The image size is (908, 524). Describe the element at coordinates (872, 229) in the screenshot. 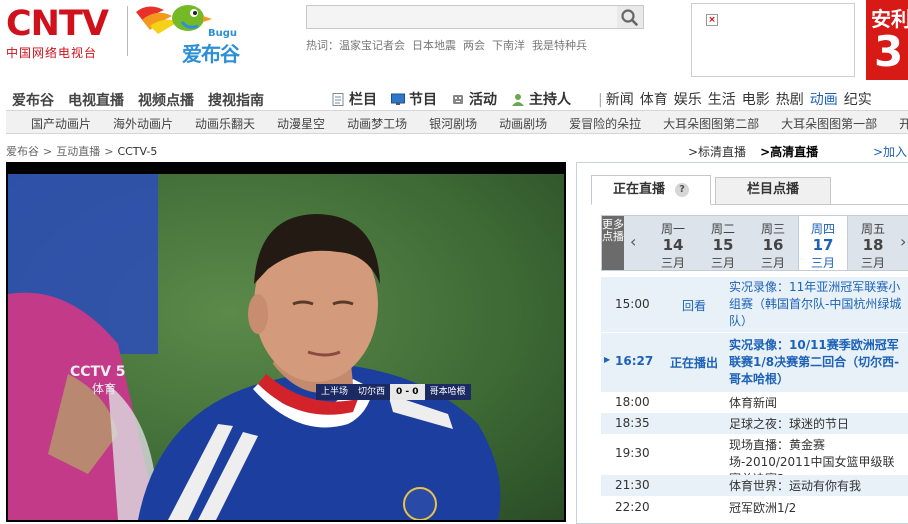

I see `date-weekday: 周五` at that location.